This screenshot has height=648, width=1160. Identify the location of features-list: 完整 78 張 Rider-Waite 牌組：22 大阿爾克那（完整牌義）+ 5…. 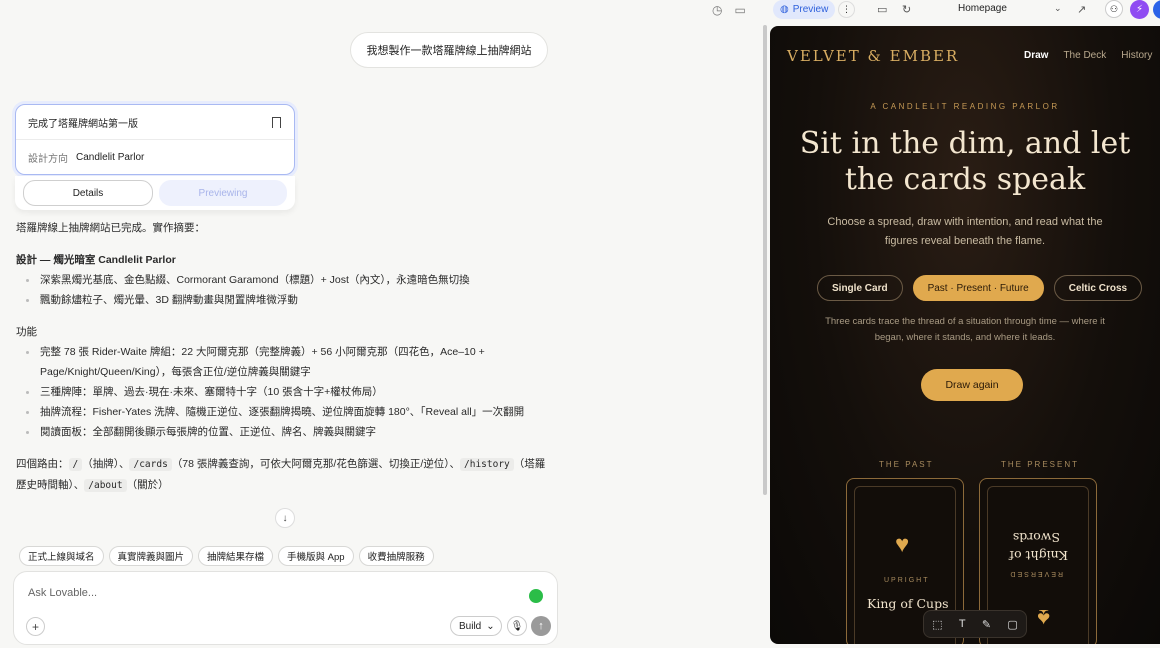
(281, 392).